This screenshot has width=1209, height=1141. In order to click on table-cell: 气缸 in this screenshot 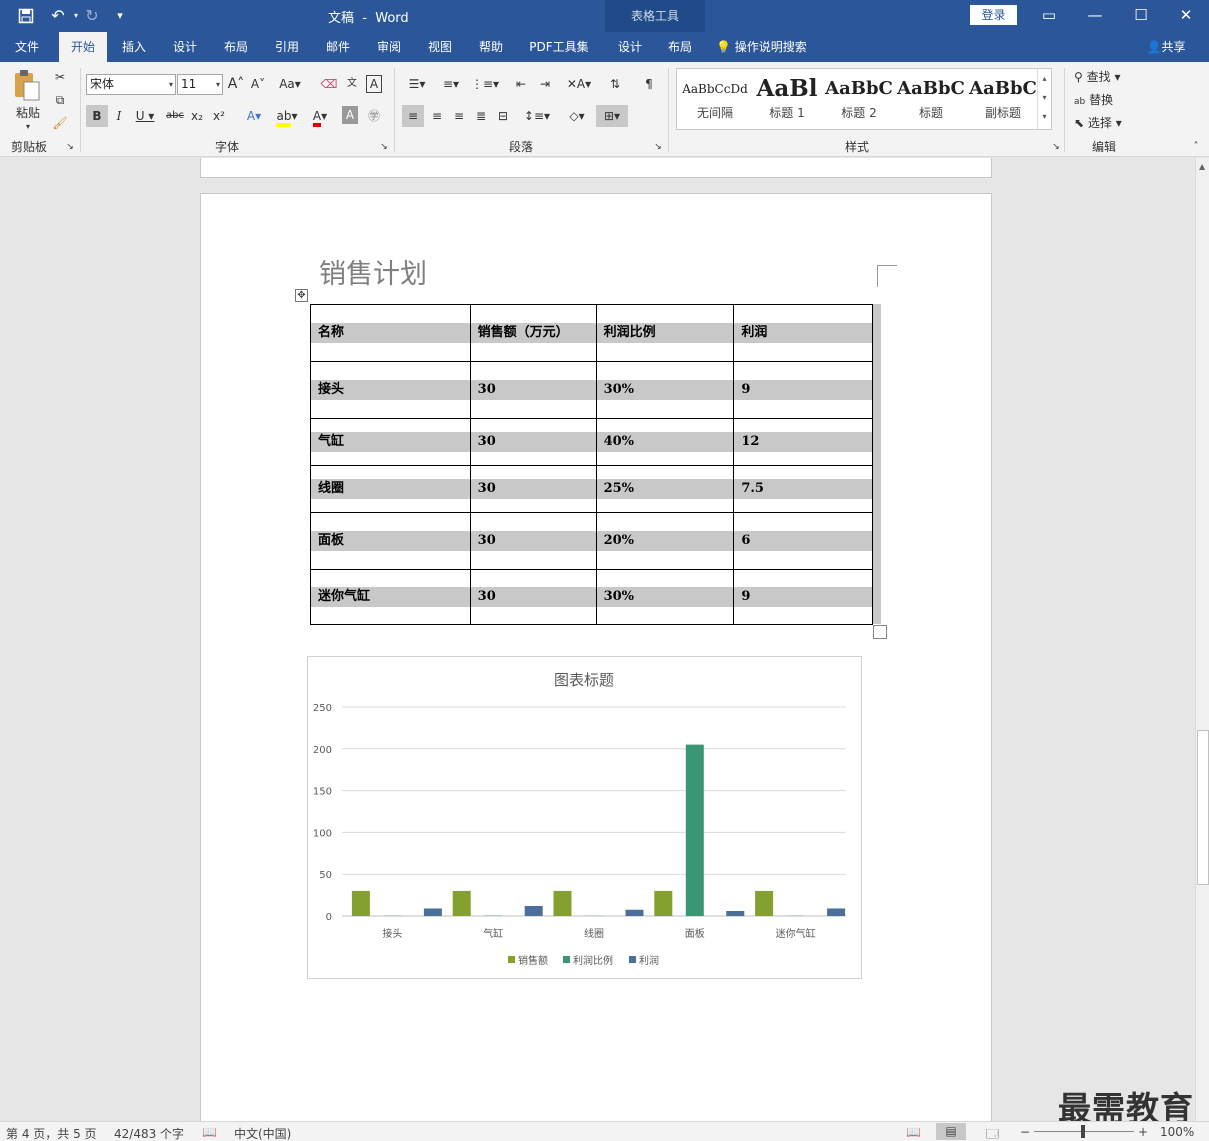, I will do `click(390, 442)`.